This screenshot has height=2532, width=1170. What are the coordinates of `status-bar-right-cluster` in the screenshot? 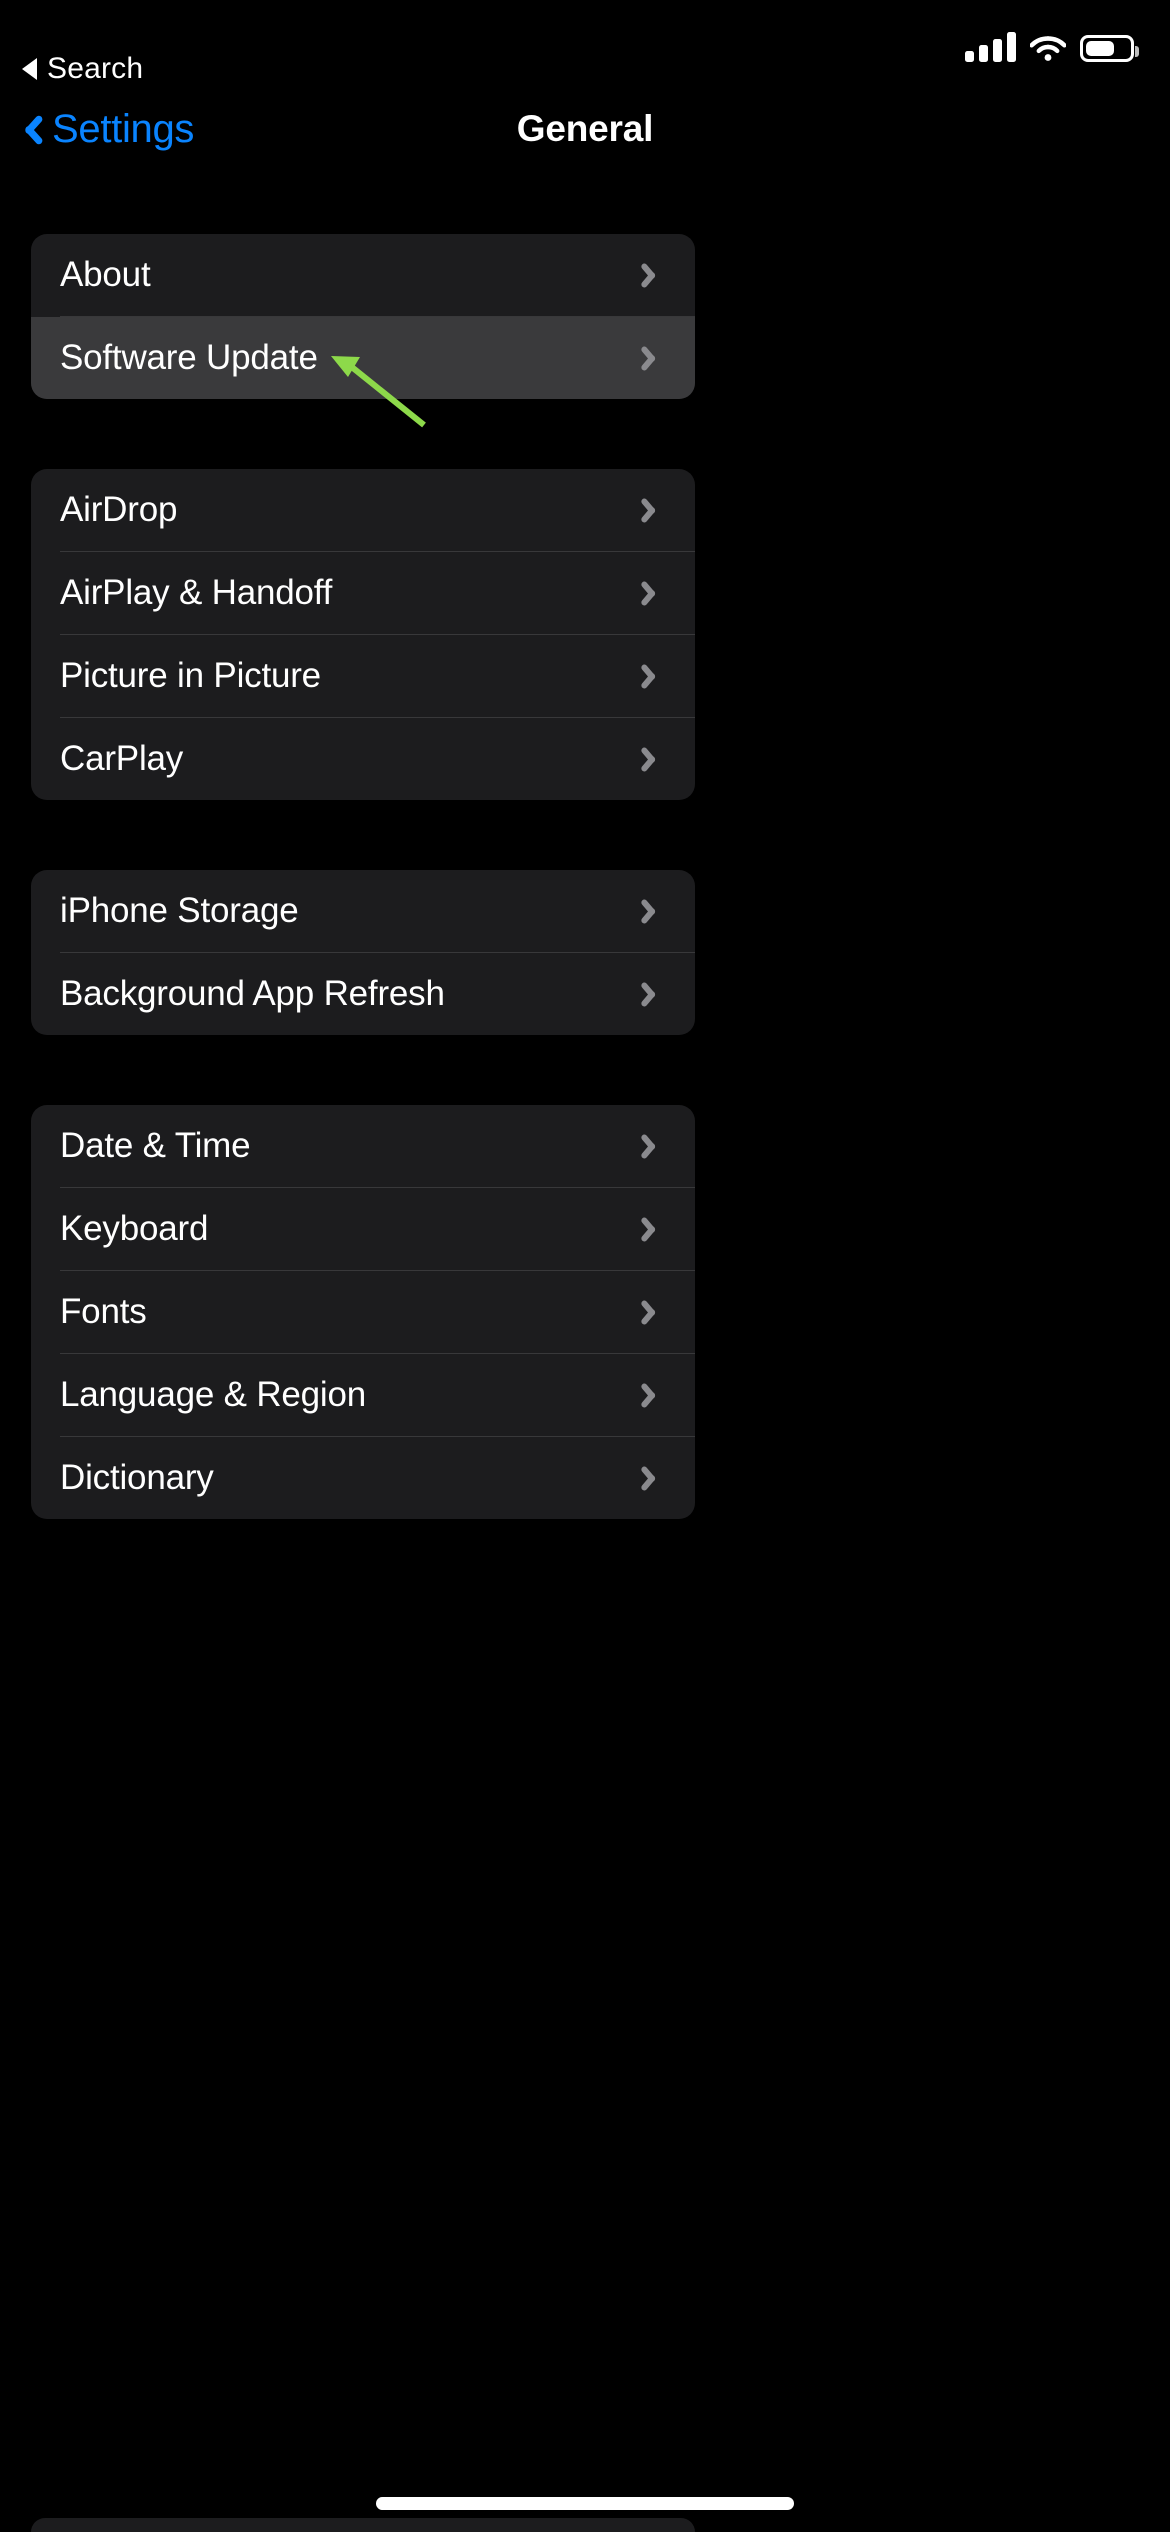 It's located at (1052, 45).